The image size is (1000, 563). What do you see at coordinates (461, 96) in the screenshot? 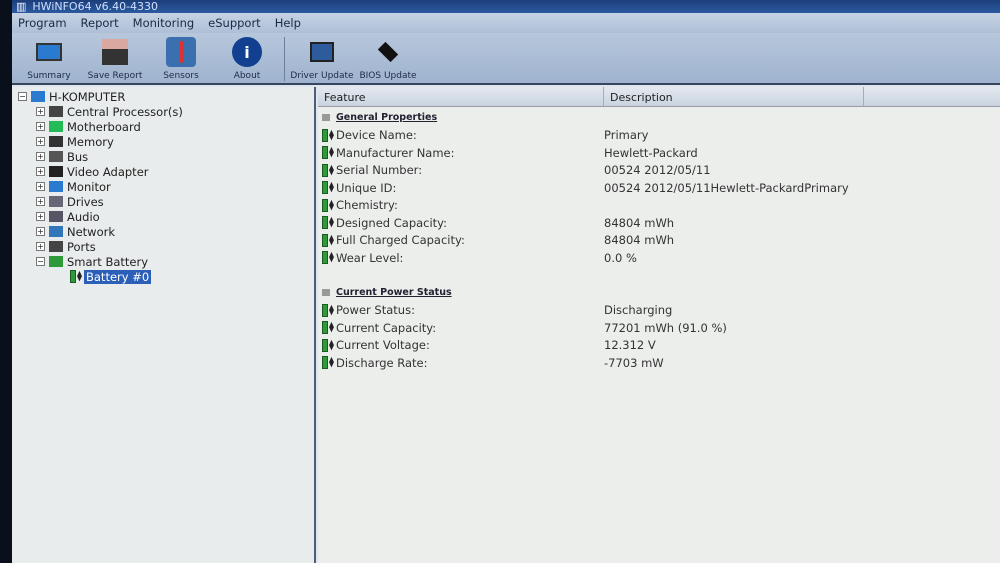
I see `column-feature: Feature` at bounding box center [461, 96].